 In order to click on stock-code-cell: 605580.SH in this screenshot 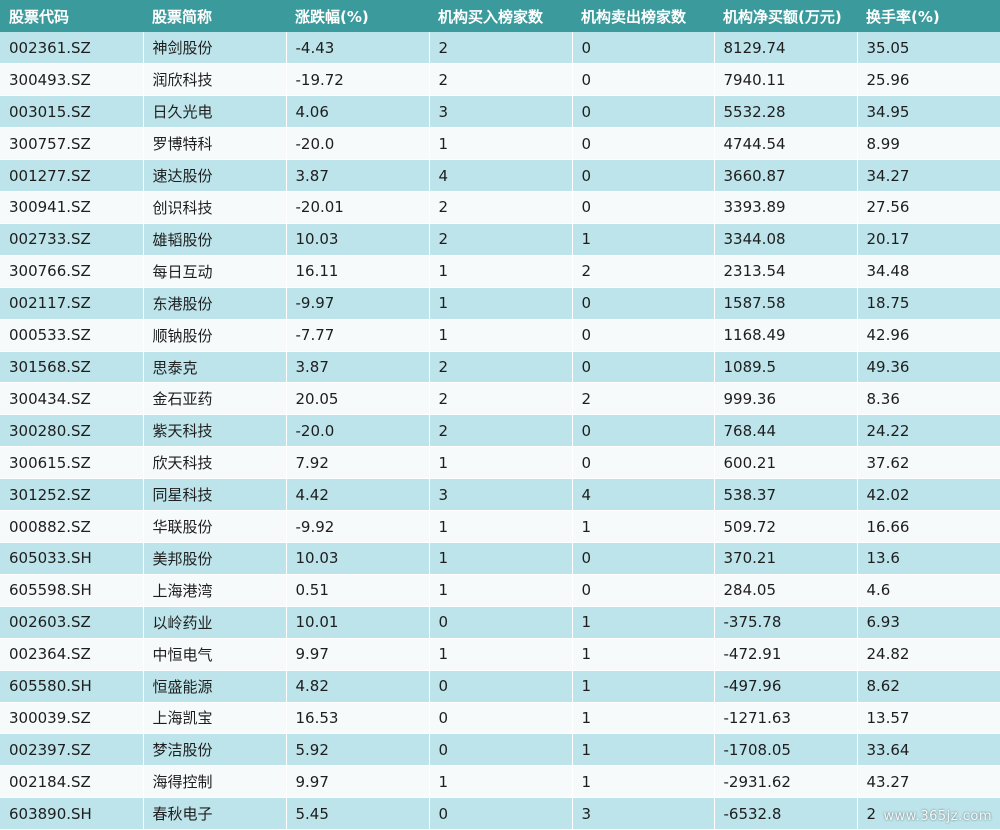, I will do `click(72, 686)`.